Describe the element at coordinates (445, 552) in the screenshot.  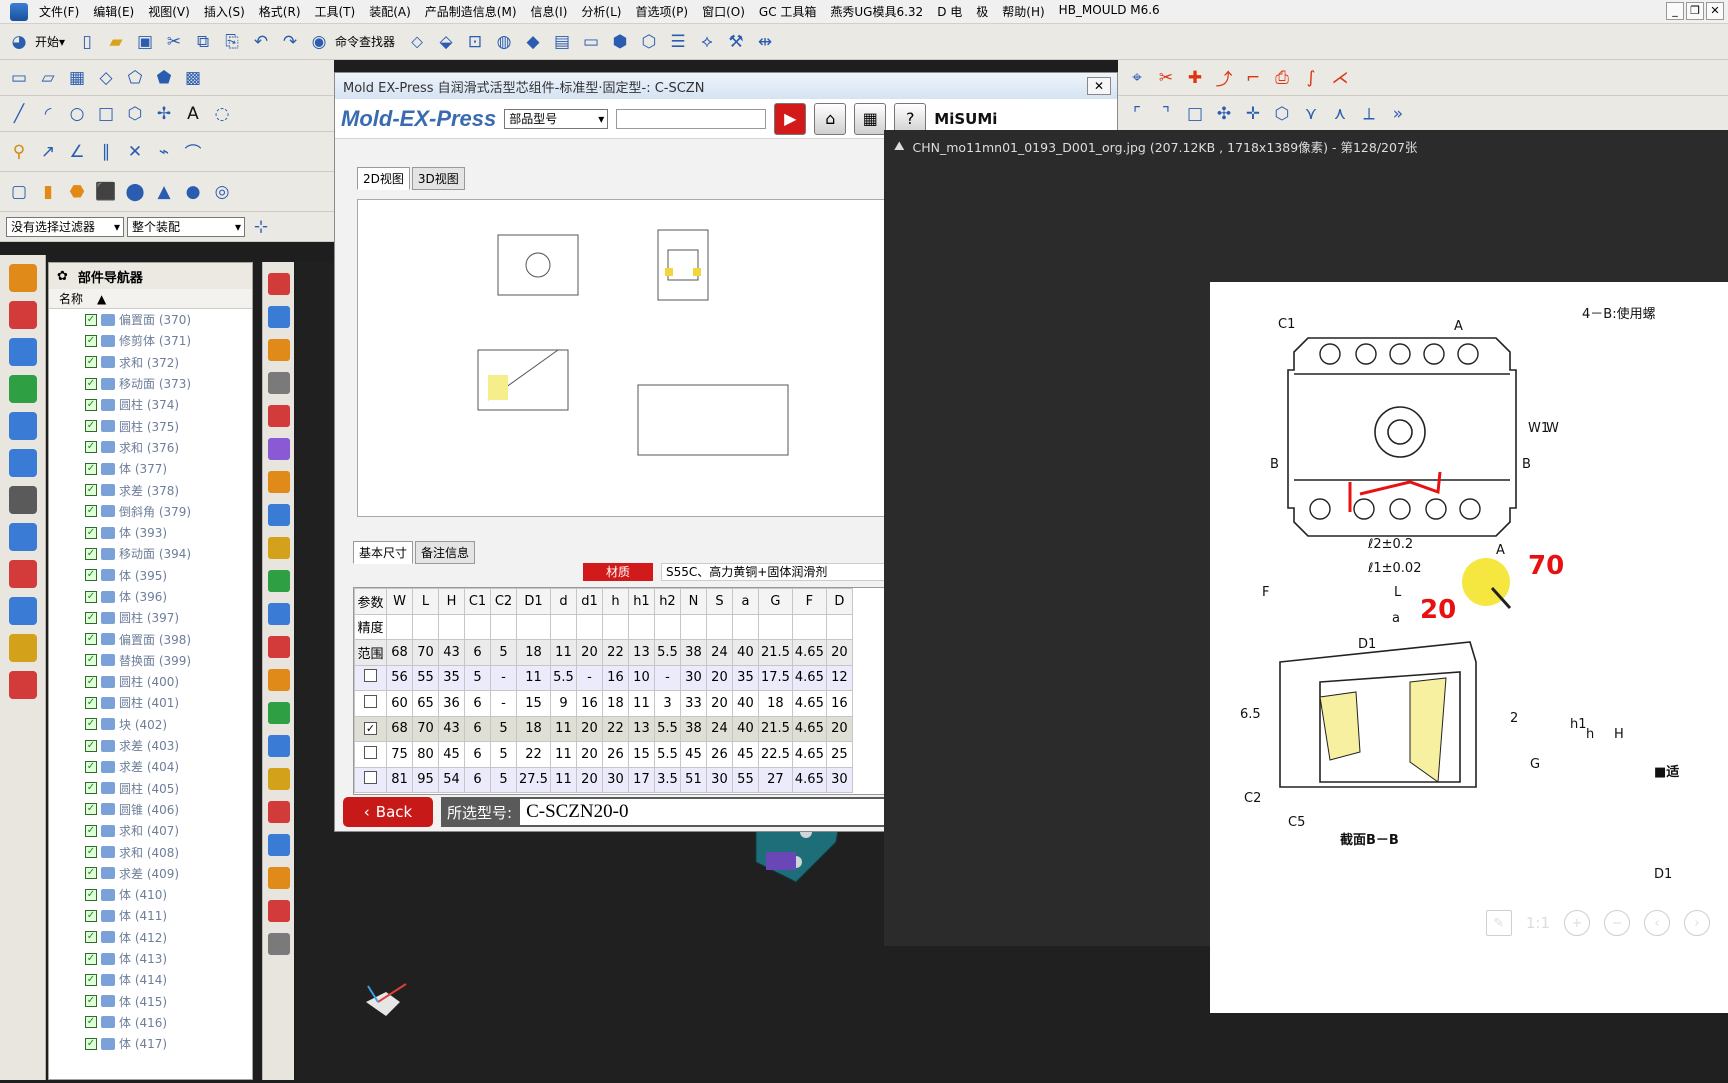
I see `tab-notes: 备注信息` at that location.